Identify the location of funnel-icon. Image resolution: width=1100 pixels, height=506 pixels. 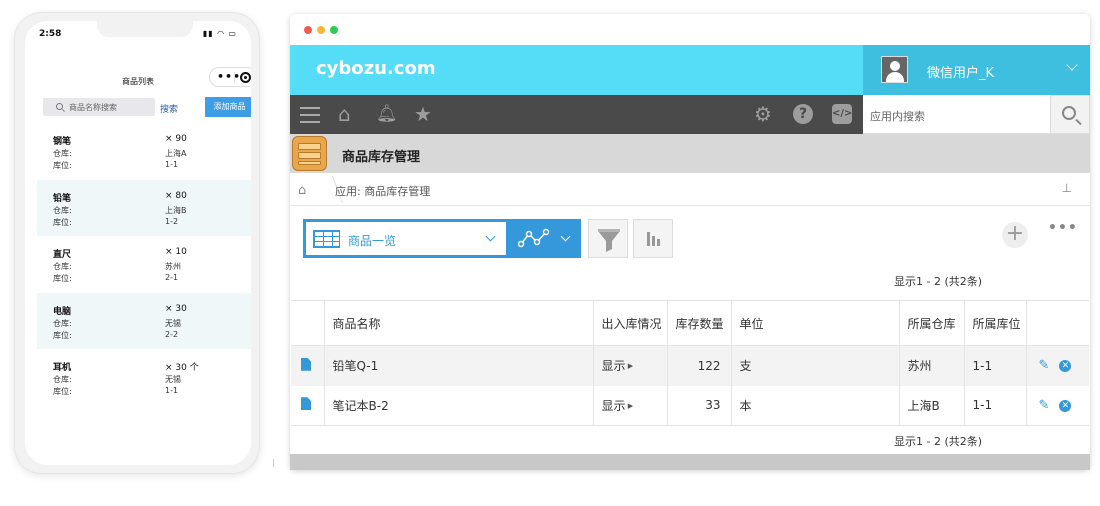
(609, 240).